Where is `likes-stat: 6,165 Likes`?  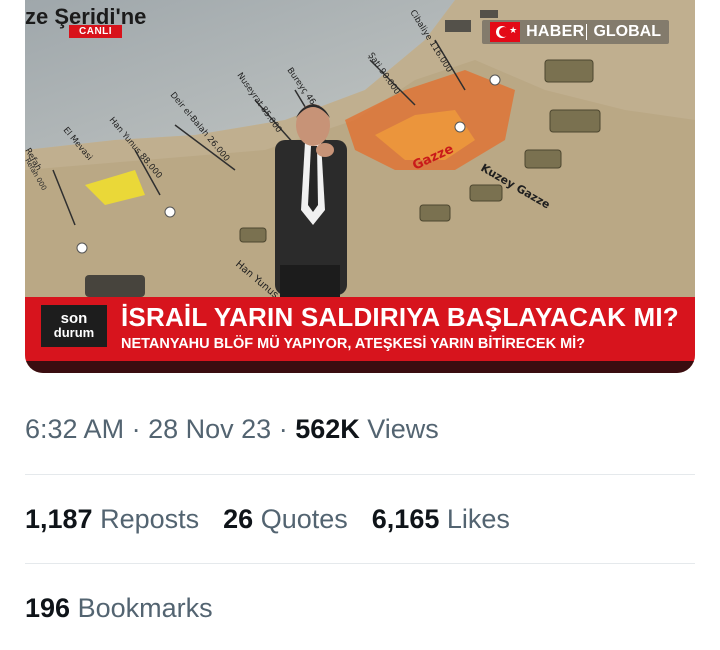
likes-stat: 6,165 Likes is located at coordinates (441, 519).